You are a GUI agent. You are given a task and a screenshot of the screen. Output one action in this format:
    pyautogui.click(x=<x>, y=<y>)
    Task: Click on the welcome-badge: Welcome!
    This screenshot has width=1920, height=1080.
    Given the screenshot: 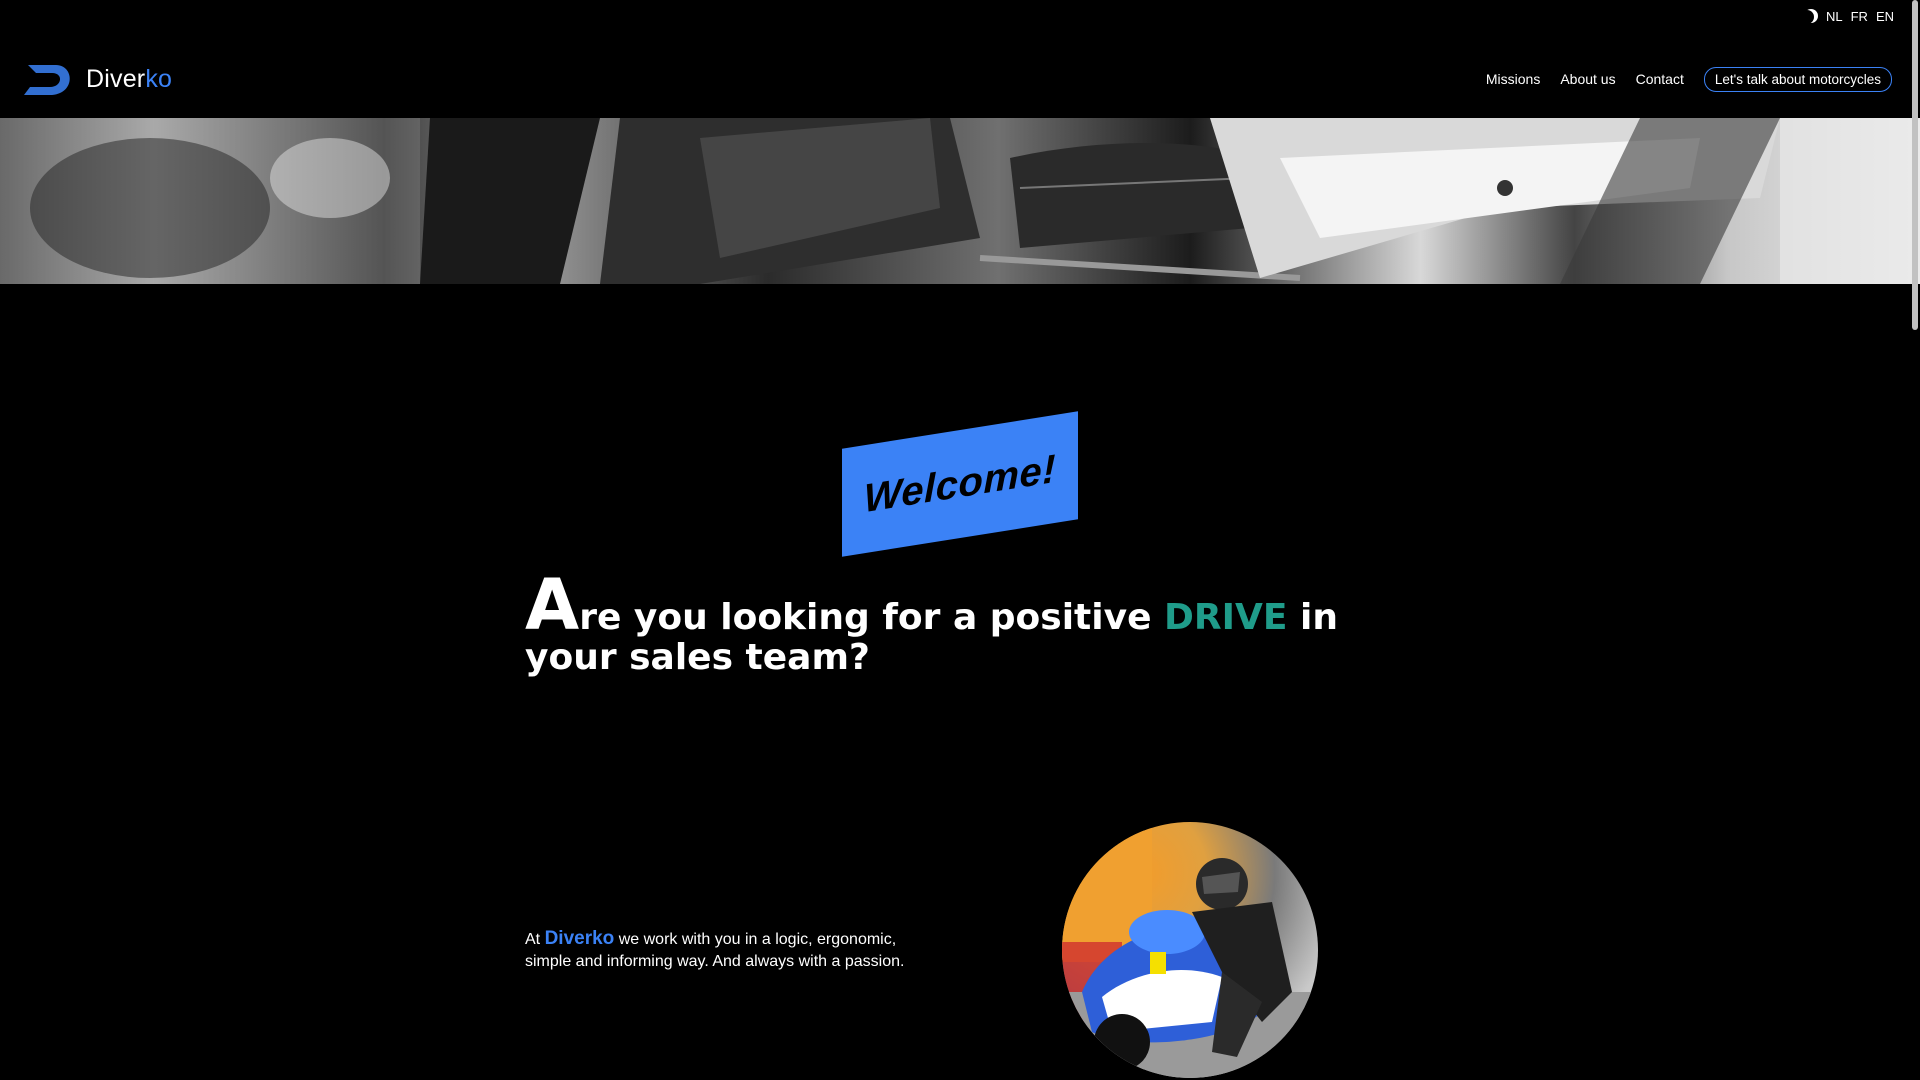 What is the action you would take?
    pyautogui.click(x=960, y=484)
    